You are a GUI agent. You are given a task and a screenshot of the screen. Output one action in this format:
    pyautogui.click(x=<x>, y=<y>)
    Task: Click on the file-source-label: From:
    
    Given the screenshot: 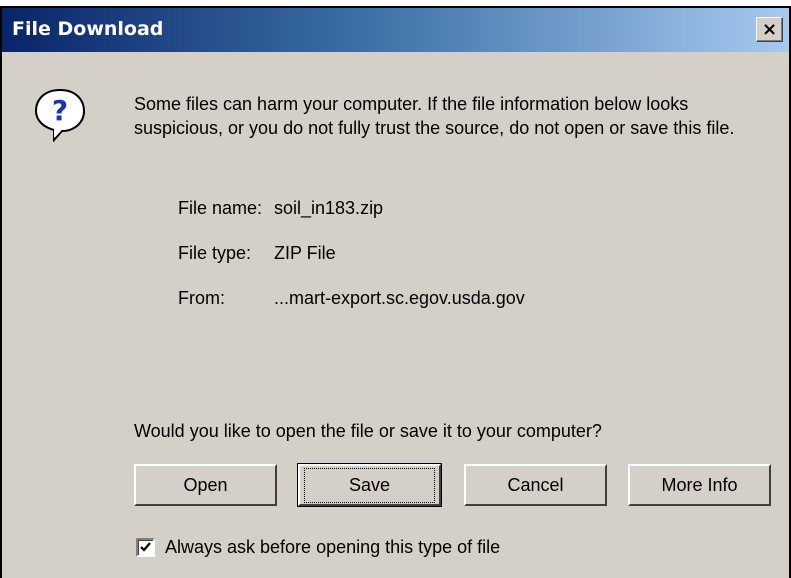 What is the action you would take?
    pyautogui.click(x=201, y=298)
    